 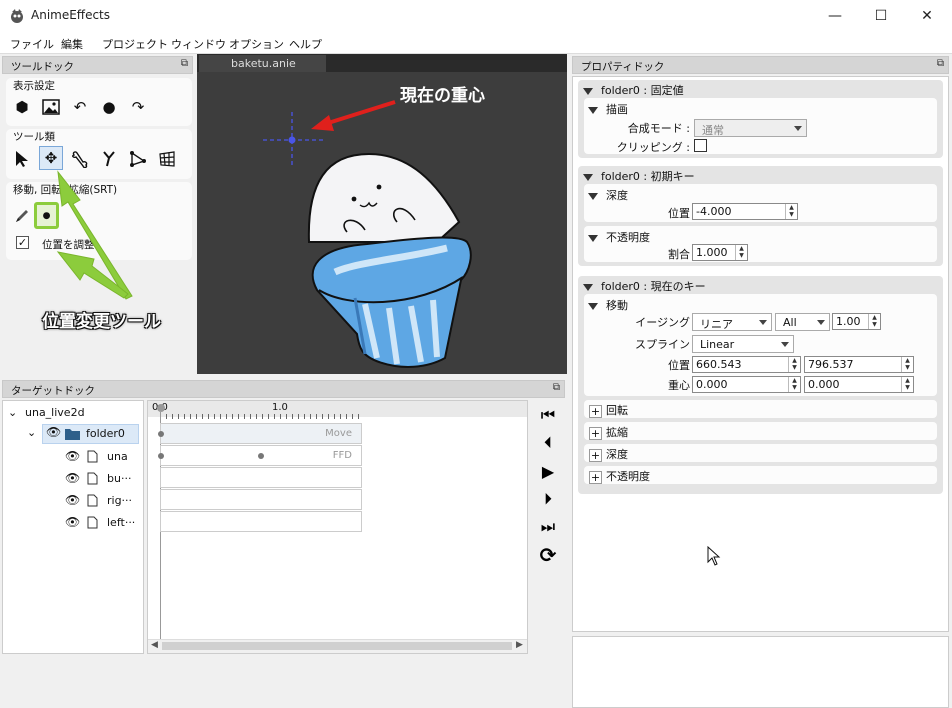 I want to click on tree-child-rig: rig···, so click(x=119, y=500).